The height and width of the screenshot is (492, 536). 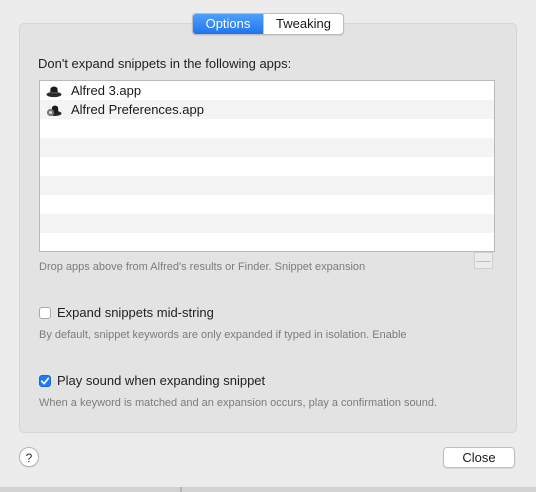 What do you see at coordinates (29, 457) in the screenshot?
I see `help-button: ?` at bounding box center [29, 457].